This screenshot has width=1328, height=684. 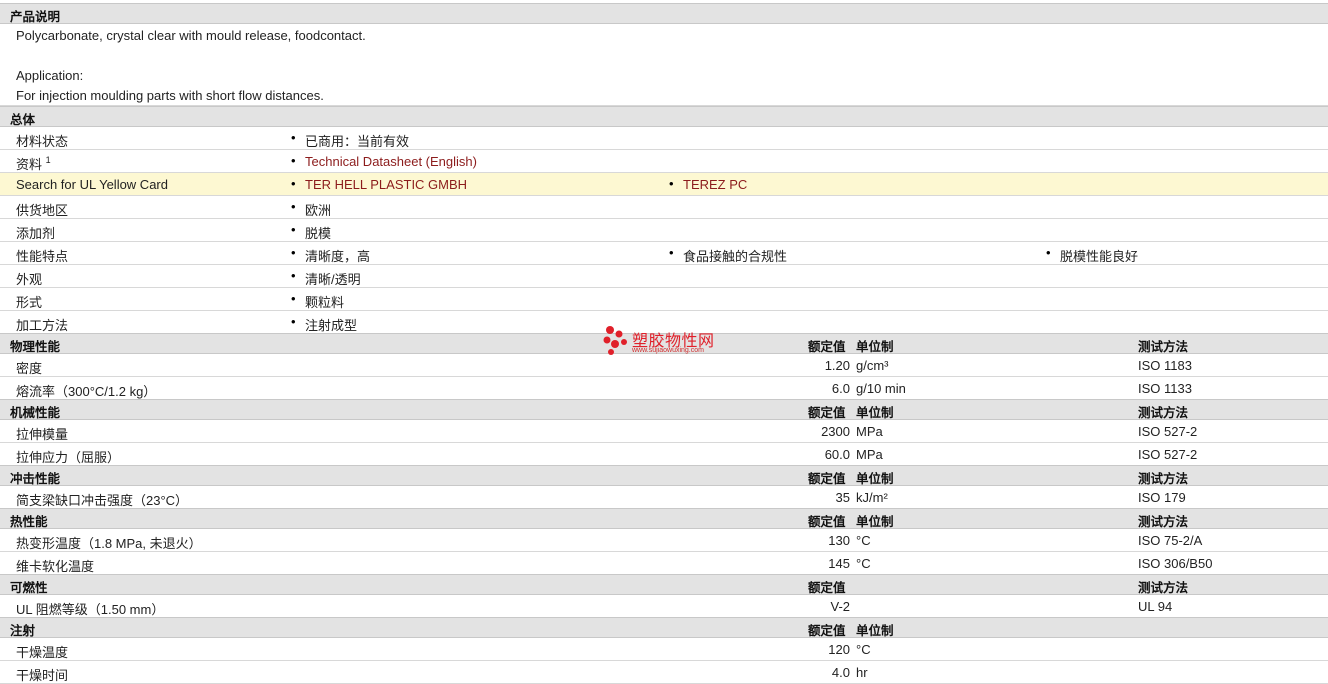 I want to click on section-title: 总体, so click(x=23, y=119).